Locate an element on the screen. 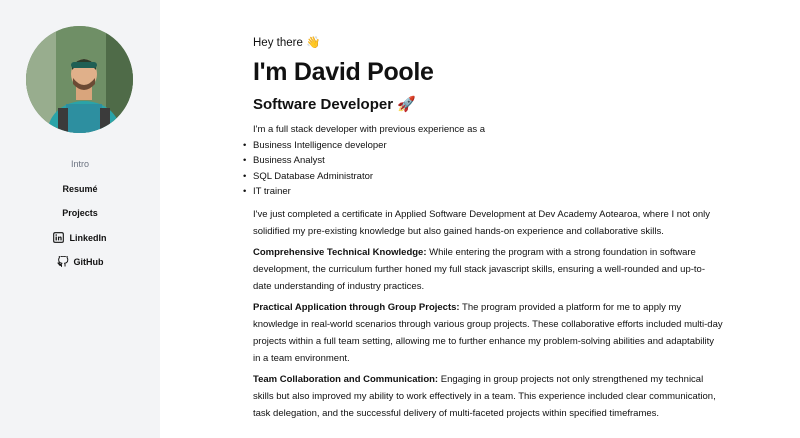  sidebar-nav: Intro Resumé Projects LinkedIn GitHub is located at coordinates (80, 213).